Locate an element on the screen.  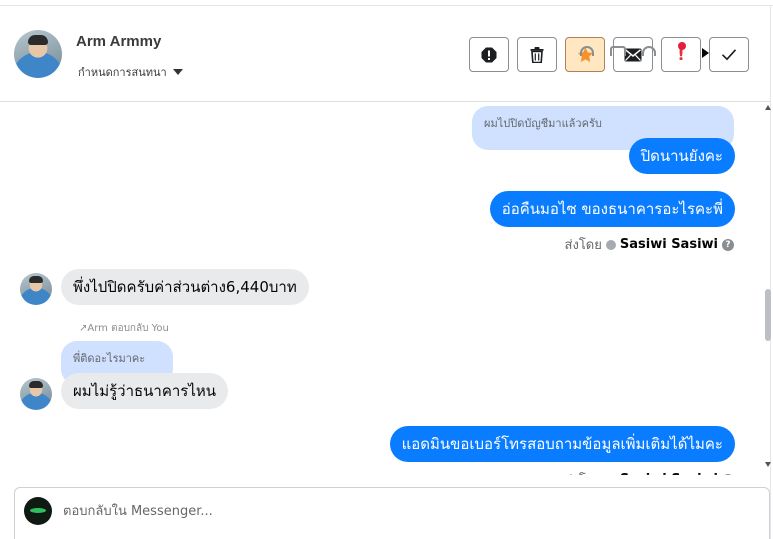
mark-spam-button is located at coordinates (489, 54).